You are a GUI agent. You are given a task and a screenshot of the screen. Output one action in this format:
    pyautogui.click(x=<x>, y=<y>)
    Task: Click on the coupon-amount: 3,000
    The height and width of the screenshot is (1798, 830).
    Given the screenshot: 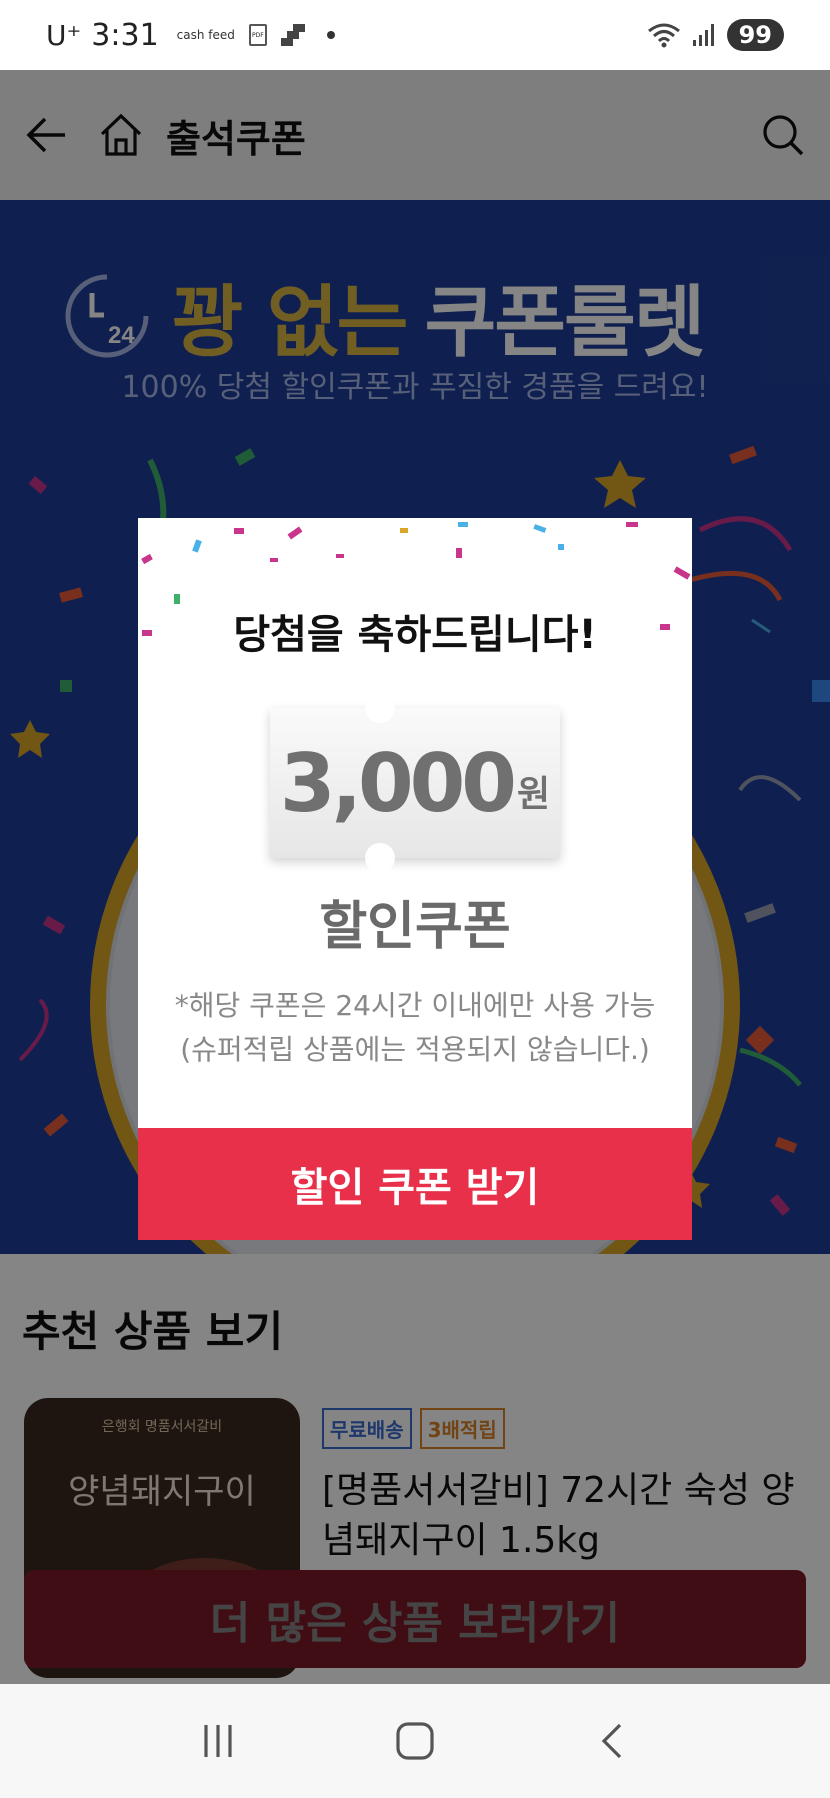 What is the action you would take?
    pyautogui.click(x=398, y=783)
    